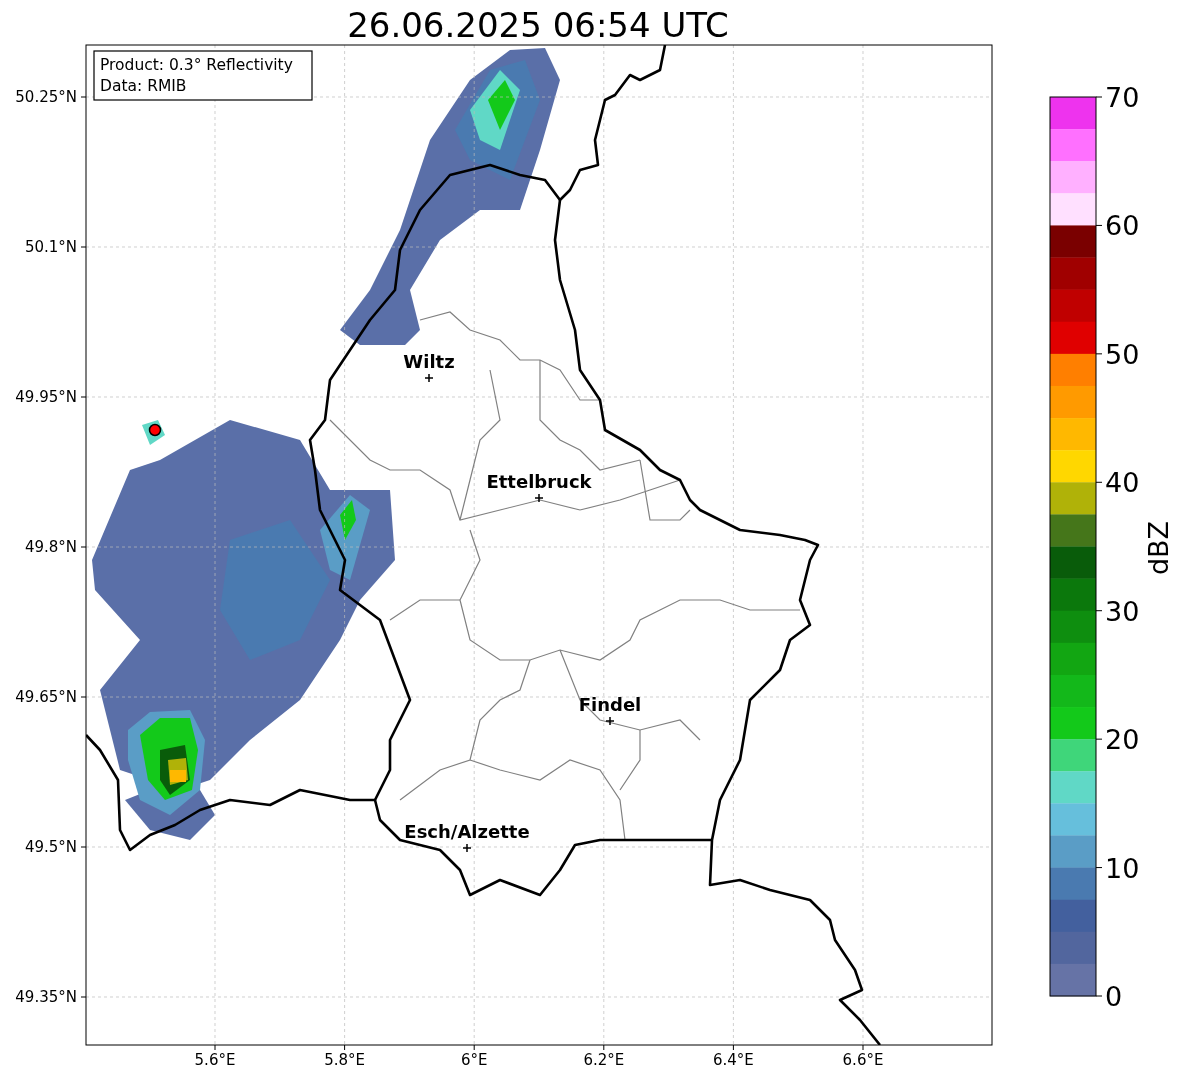 The width and height of the screenshot is (1184, 1081). Describe the element at coordinates (604, 1060) in the screenshot. I see `longitude-label: 6.2°E` at that location.